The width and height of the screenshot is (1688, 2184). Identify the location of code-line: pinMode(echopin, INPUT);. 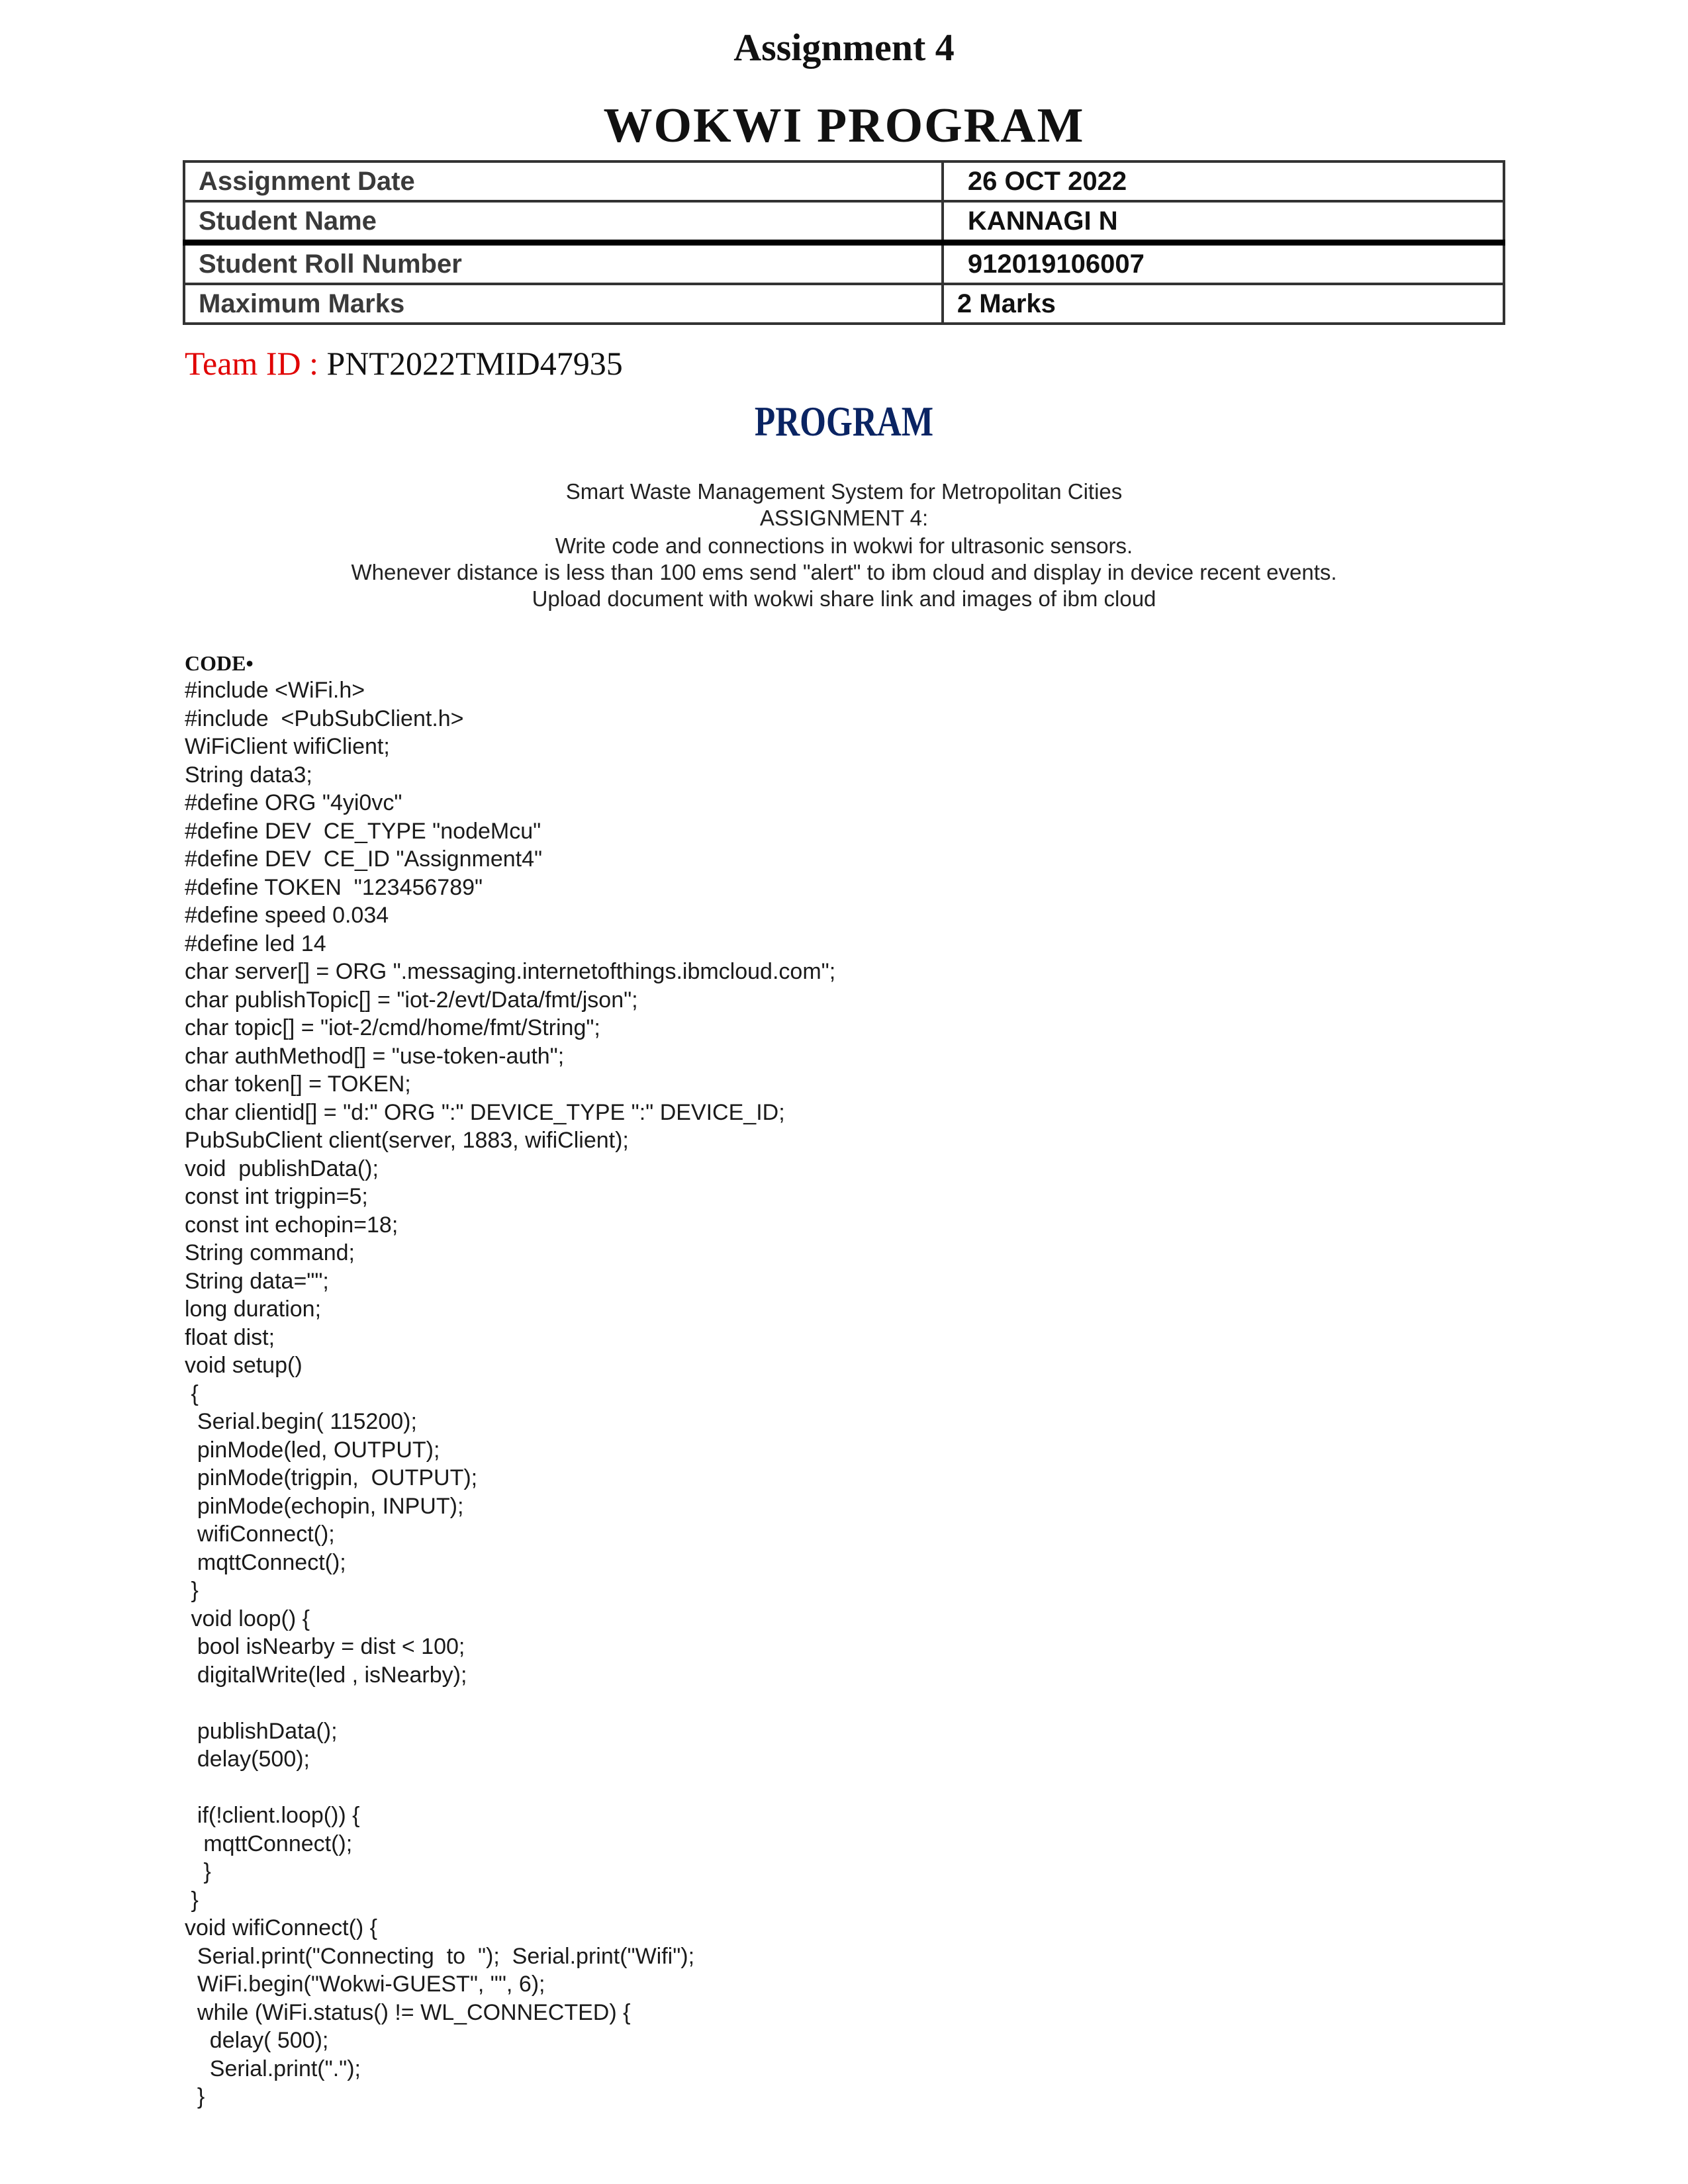
(324, 1506).